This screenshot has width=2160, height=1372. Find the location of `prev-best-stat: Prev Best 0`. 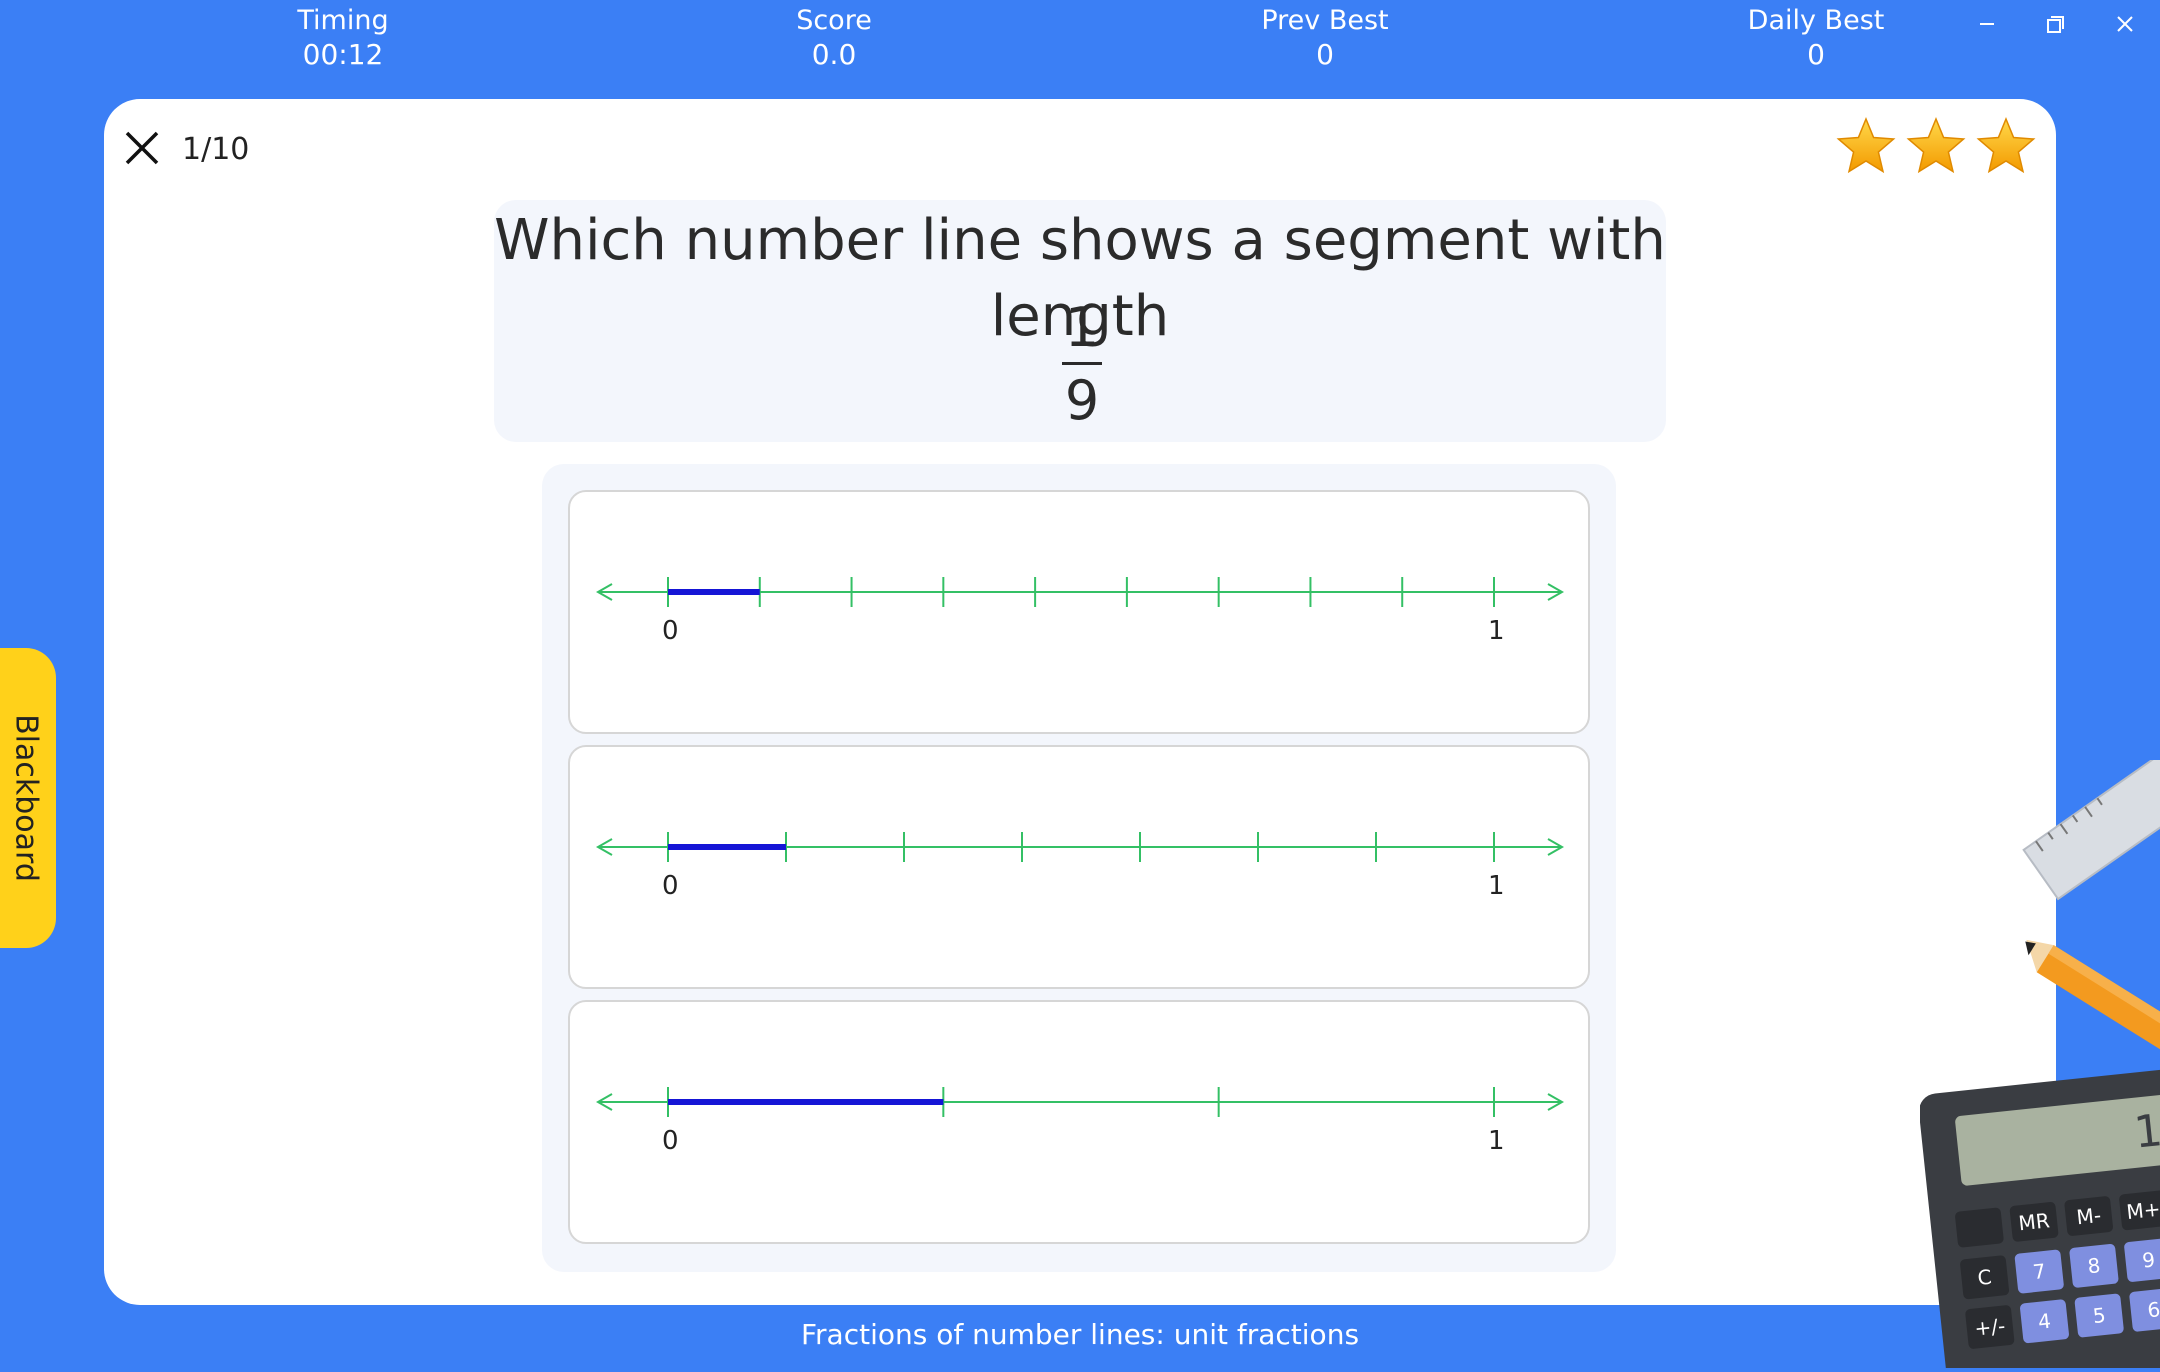

prev-best-stat: Prev Best 0 is located at coordinates (1325, 38).